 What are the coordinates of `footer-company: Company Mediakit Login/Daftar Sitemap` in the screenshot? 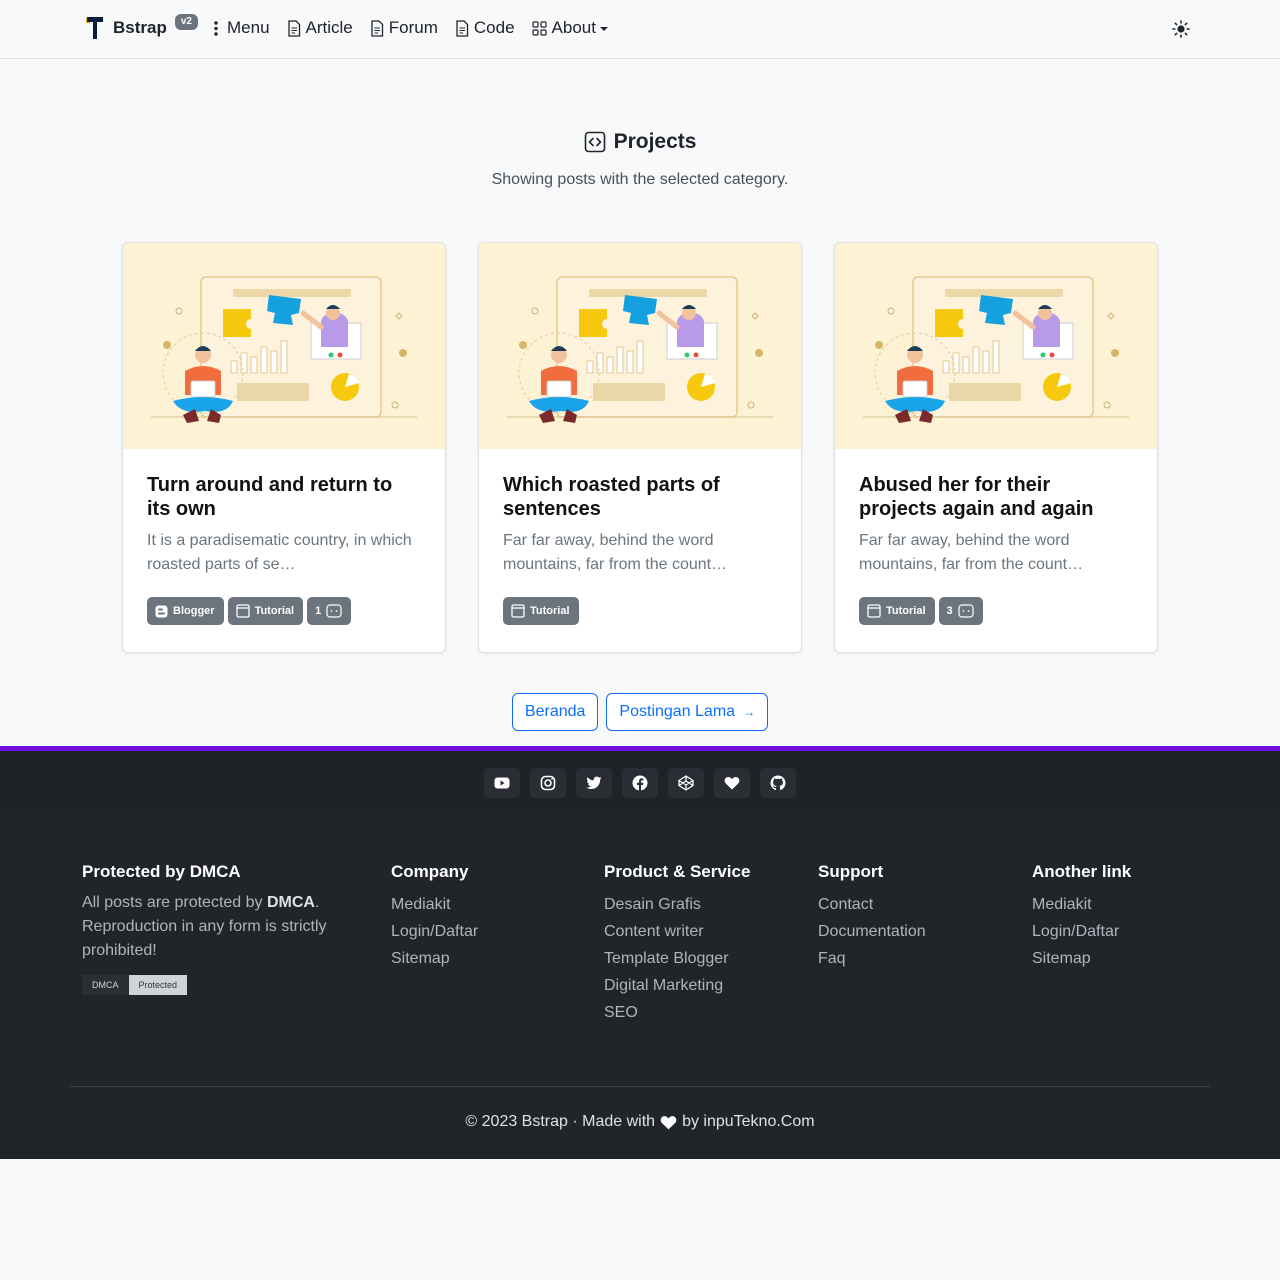 It's located at (434, 917).